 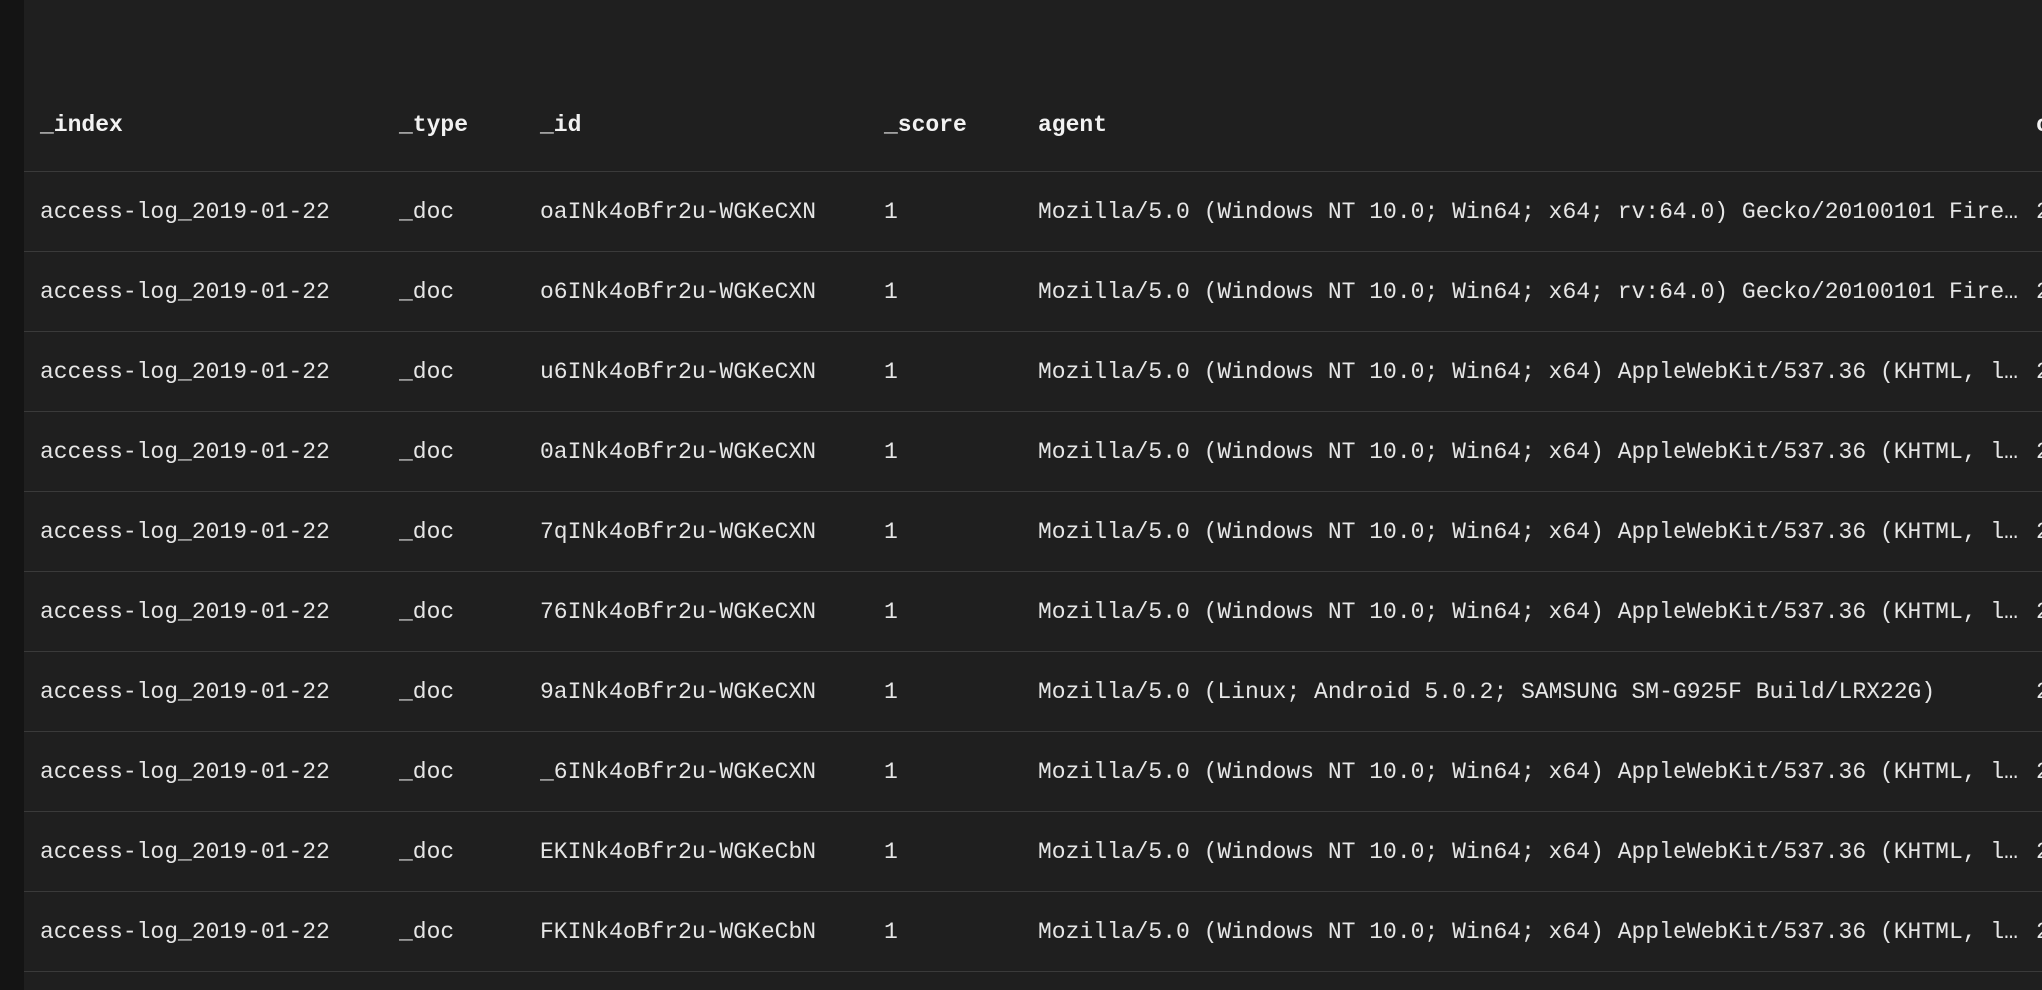 What do you see at coordinates (12, 495) in the screenshot?
I see `left-rail` at bounding box center [12, 495].